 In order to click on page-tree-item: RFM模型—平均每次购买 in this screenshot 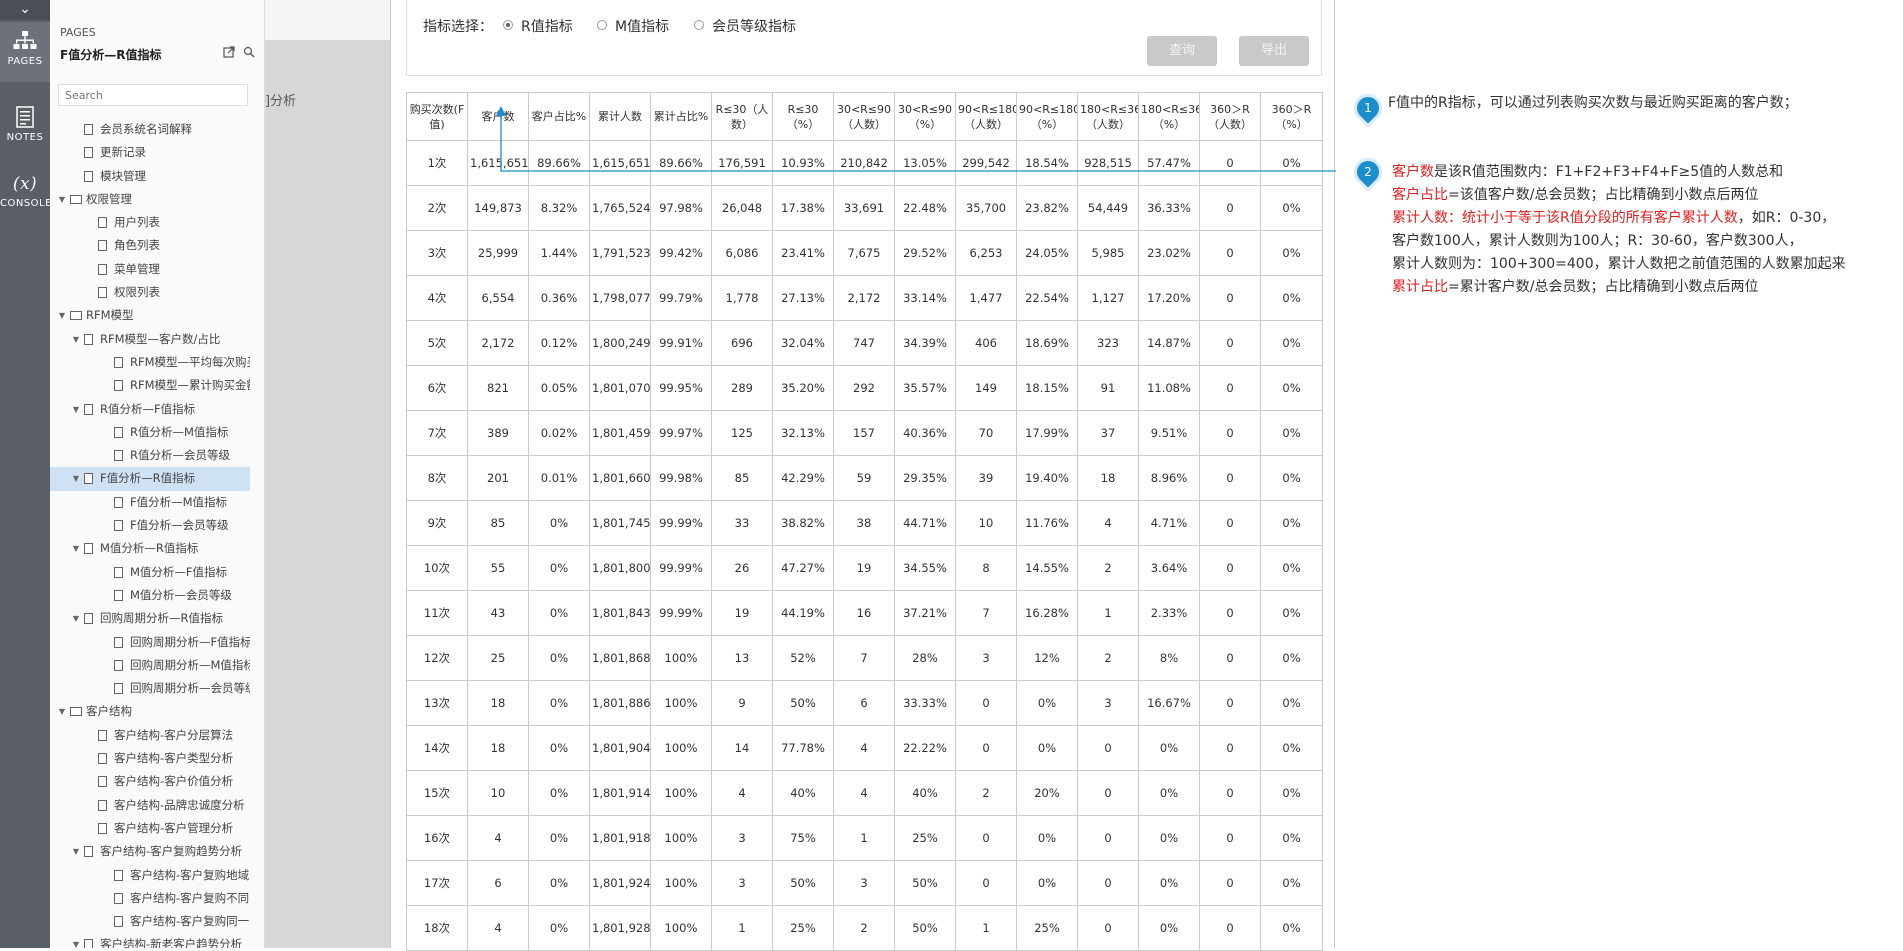, I will do `click(150, 362)`.